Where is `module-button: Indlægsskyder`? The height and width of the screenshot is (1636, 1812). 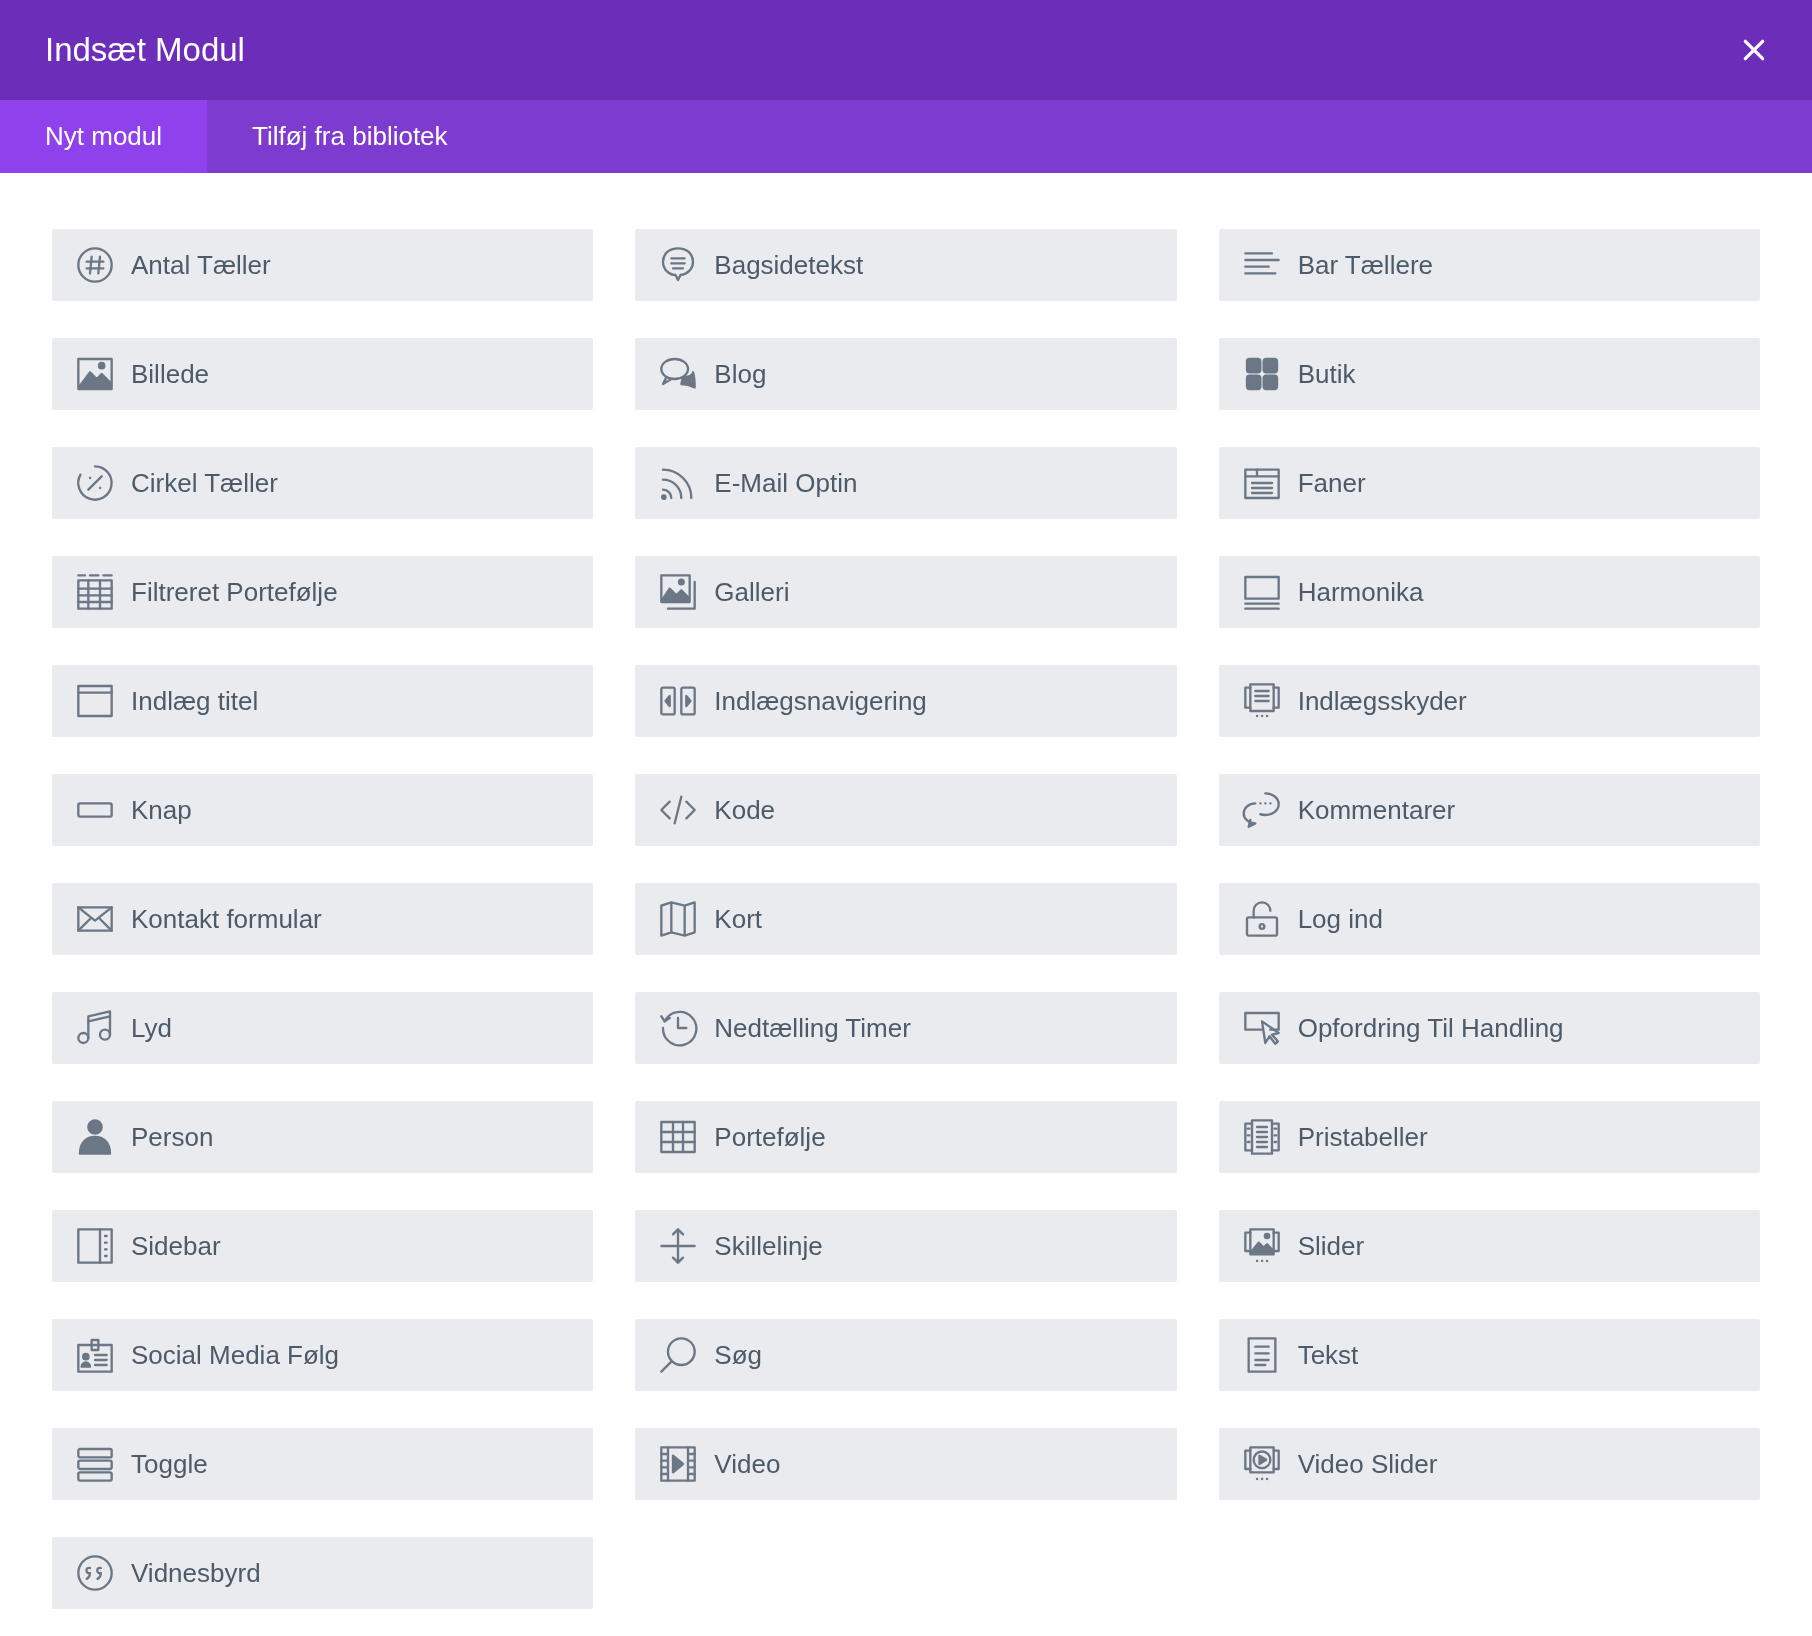 module-button: Indlægsskyder is located at coordinates (1489, 701).